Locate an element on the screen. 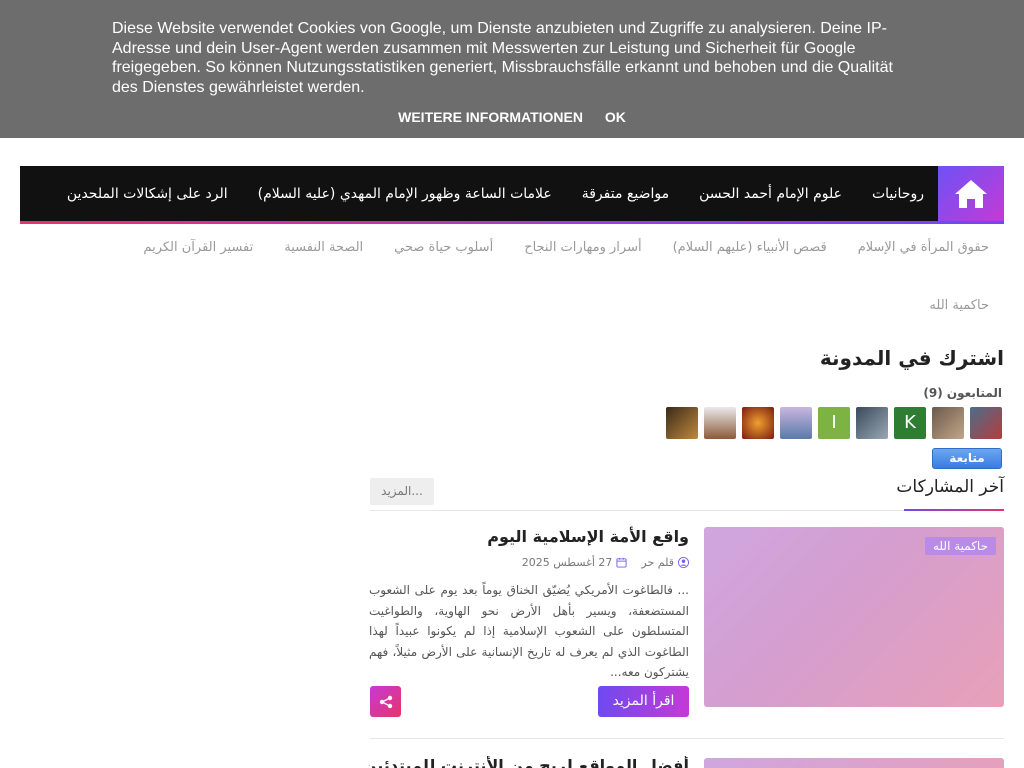 The height and width of the screenshot is (768, 1024). post-author: قلم حر is located at coordinates (665, 562).